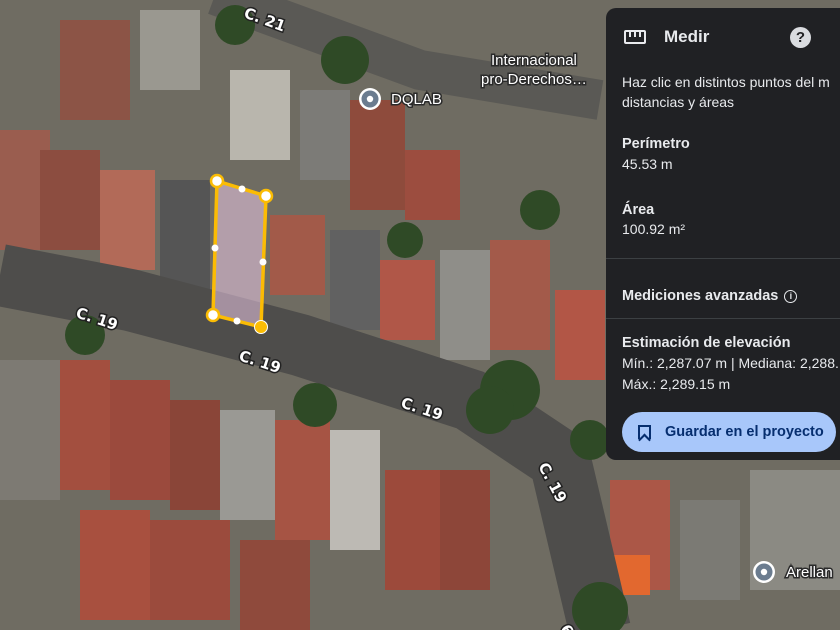  What do you see at coordinates (810, 573) in the screenshot?
I see `poi-label: Arellan` at bounding box center [810, 573].